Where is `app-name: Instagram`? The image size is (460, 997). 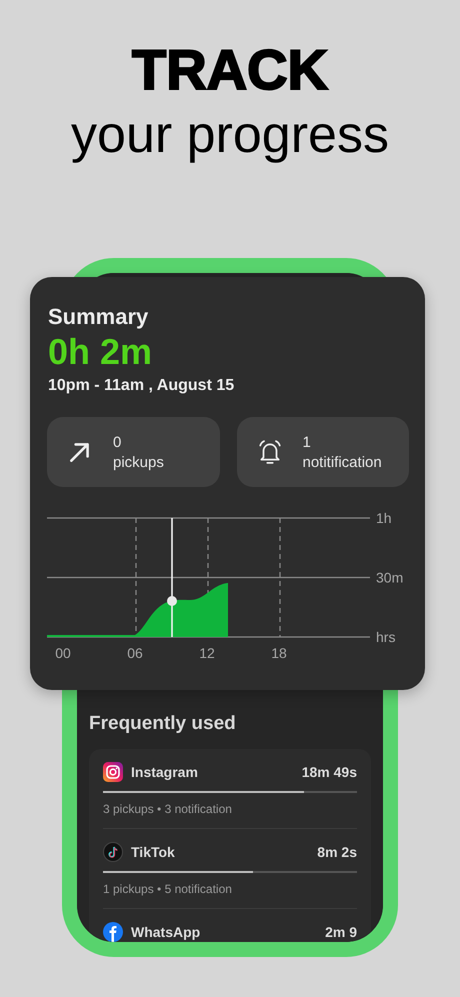
app-name: Instagram is located at coordinates (164, 772).